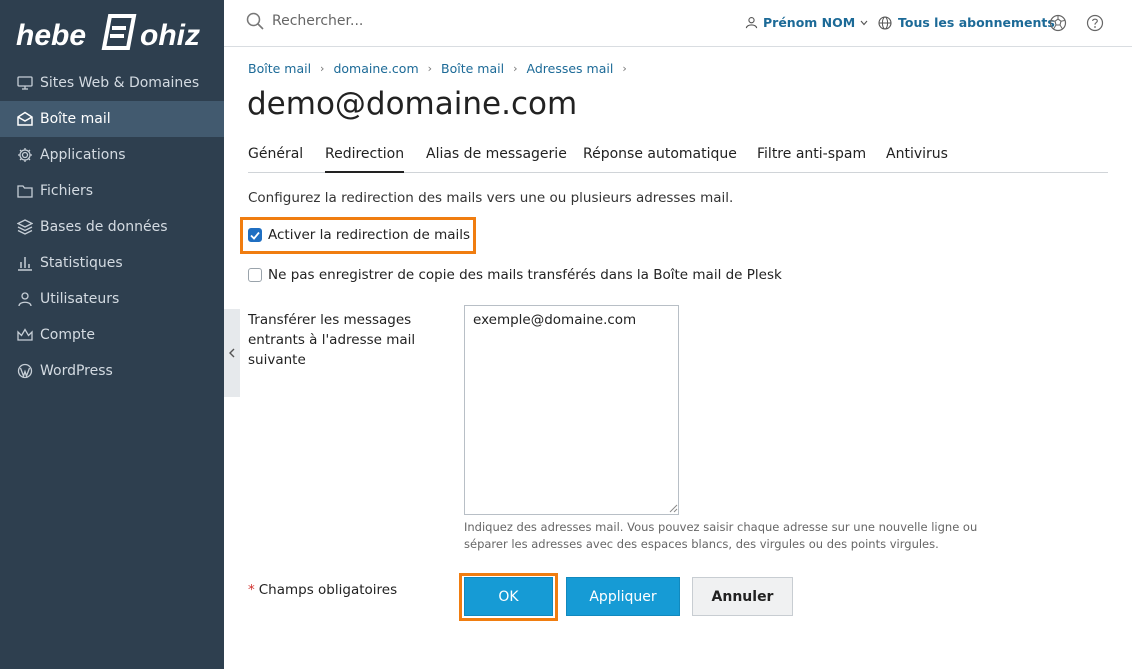  Describe the element at coordinates (67, 191) in the screenshot. I see `sidebar-item-label: Fichiers` at that location.